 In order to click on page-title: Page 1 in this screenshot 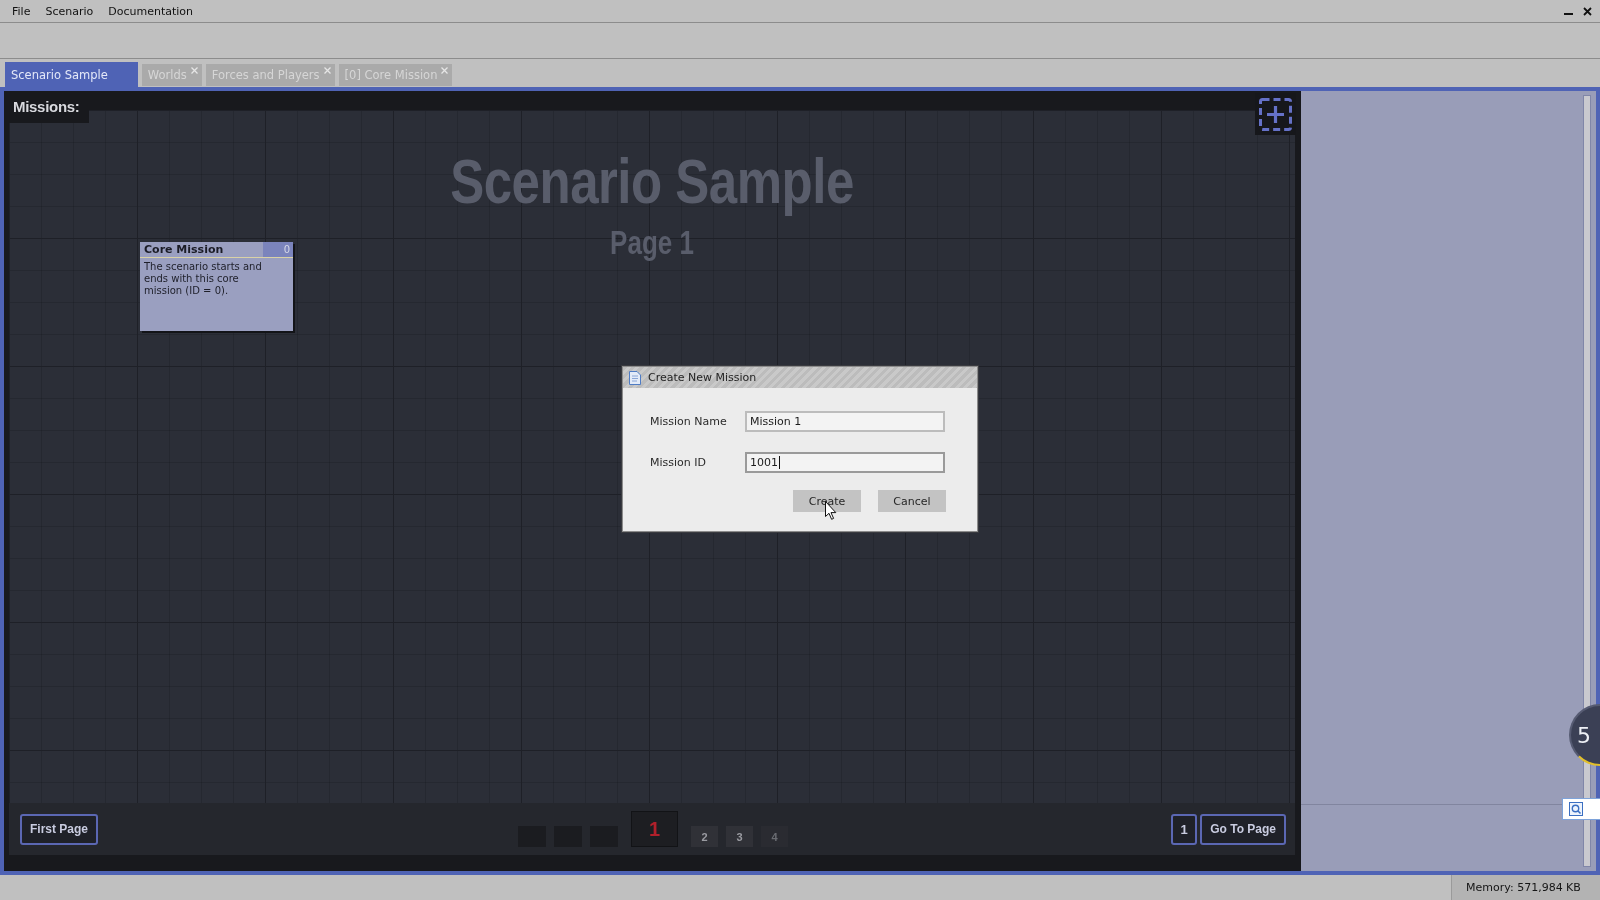, I will do `click(652, 242)`.